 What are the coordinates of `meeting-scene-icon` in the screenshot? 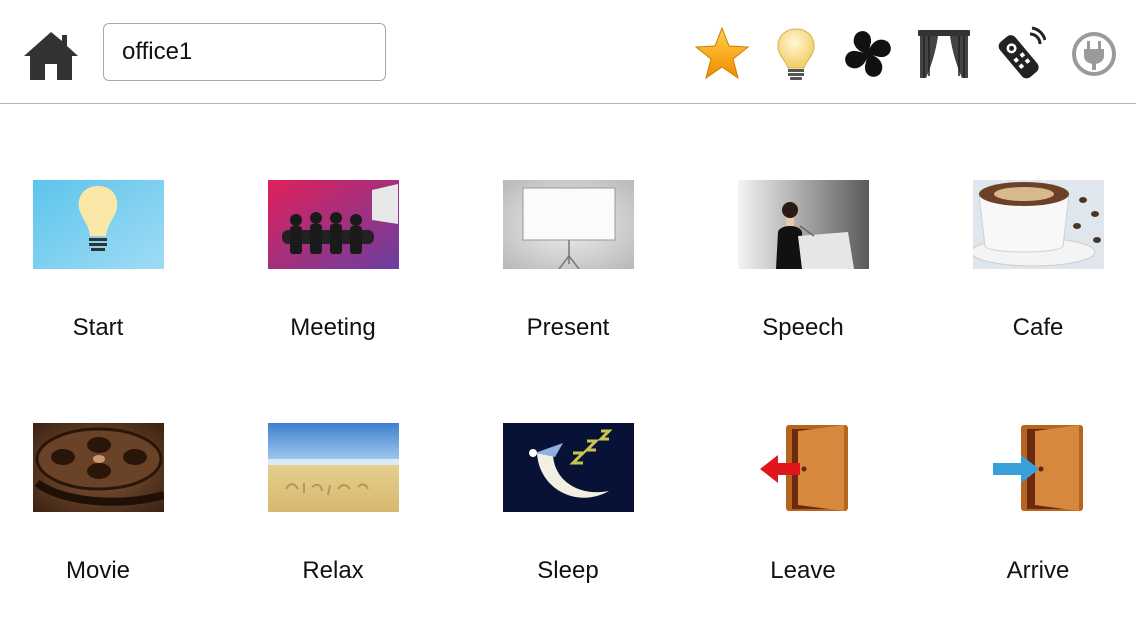 It's located at (333, 224).